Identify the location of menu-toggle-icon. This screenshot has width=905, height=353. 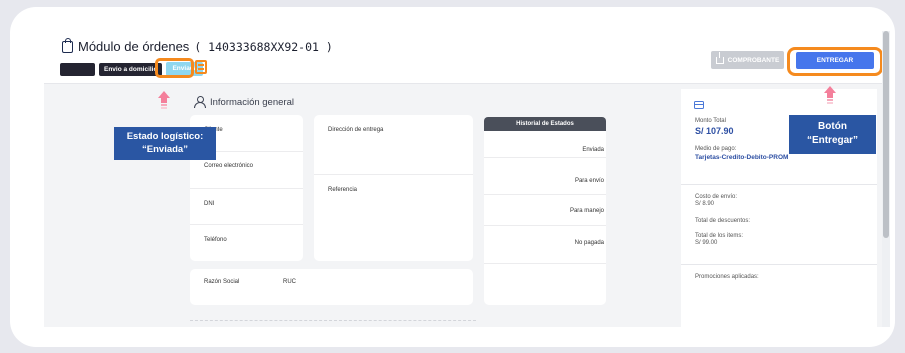
(201, 67).